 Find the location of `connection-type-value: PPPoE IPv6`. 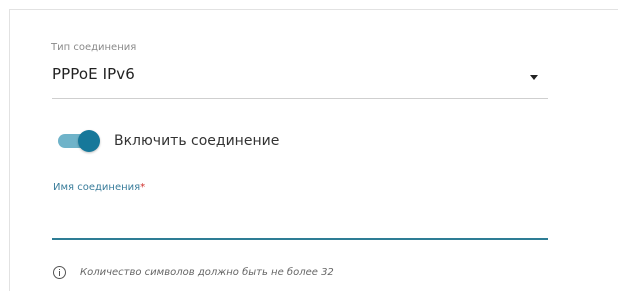

connection-type-value: PPPoE IPv6 is located at coordinates (93, 74).